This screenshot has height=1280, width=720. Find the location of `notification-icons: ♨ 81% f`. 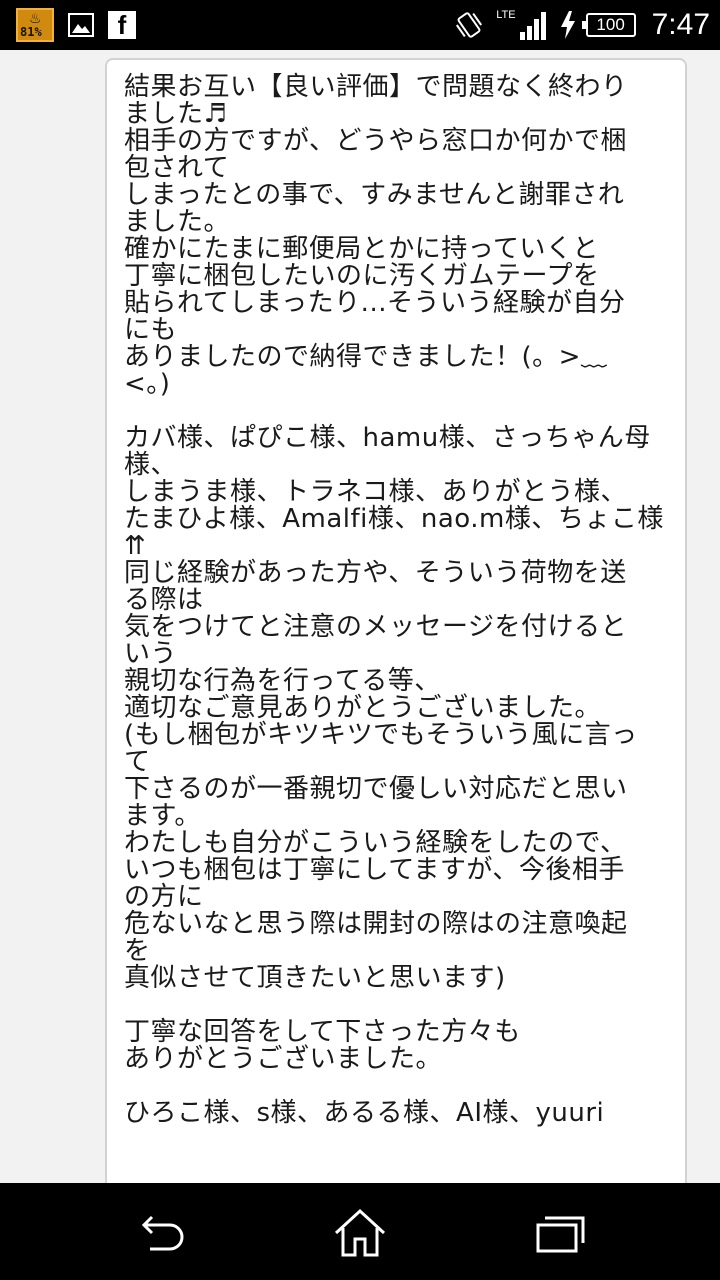

notification-icons: ♨ 81% f is located at coordinates (76, 25).